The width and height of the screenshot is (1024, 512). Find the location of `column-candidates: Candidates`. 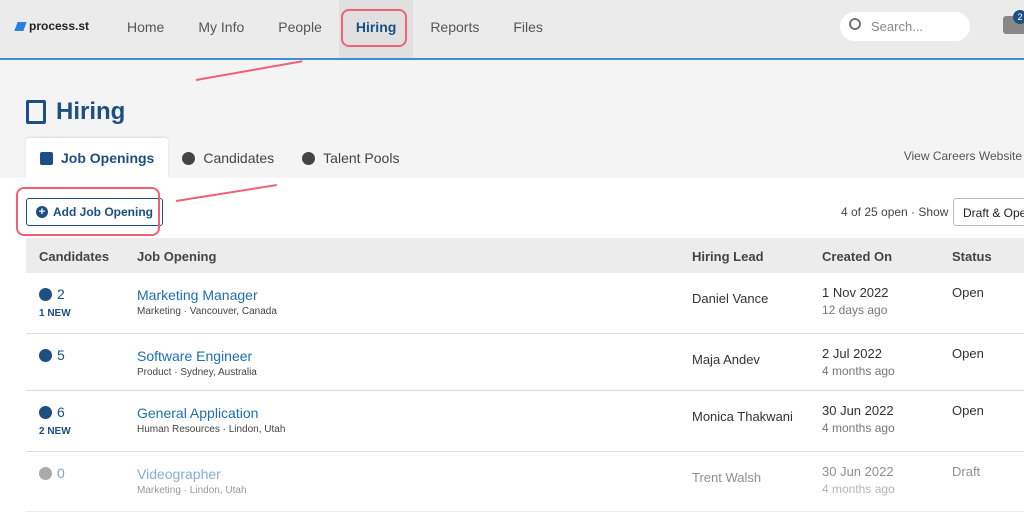

column-candidates: Candidates is located at coordinates (74, 256).